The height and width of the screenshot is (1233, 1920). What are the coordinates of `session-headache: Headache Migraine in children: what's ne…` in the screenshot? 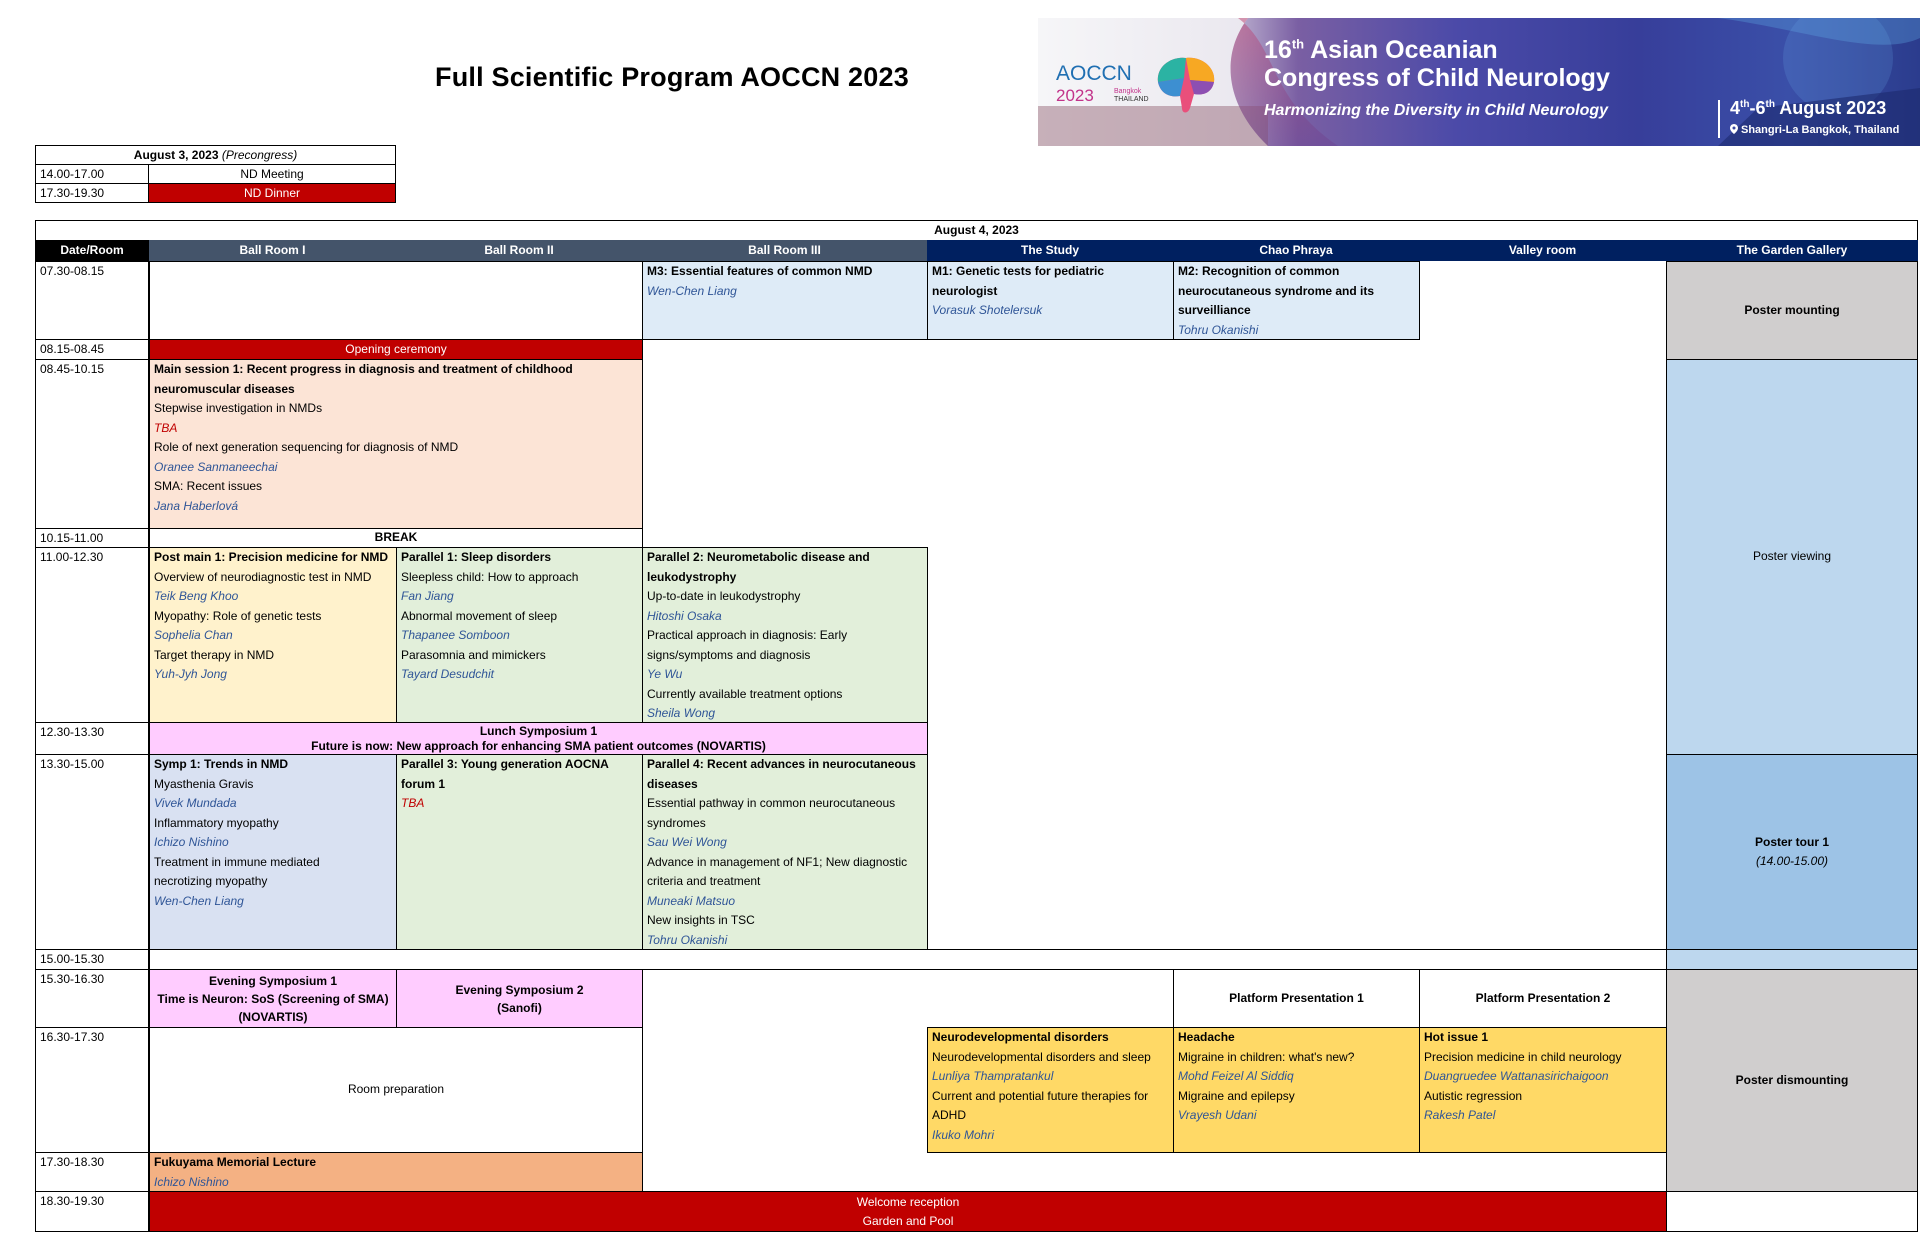 It's located at (1296, 1090).